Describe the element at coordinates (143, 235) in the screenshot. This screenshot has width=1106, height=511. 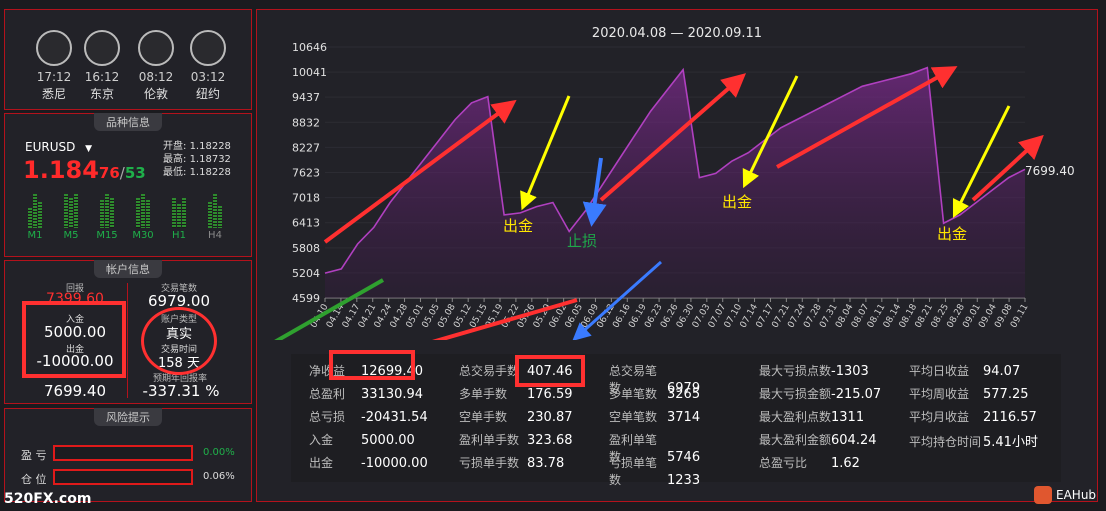
I see `timeframe-label: M30` at that location.